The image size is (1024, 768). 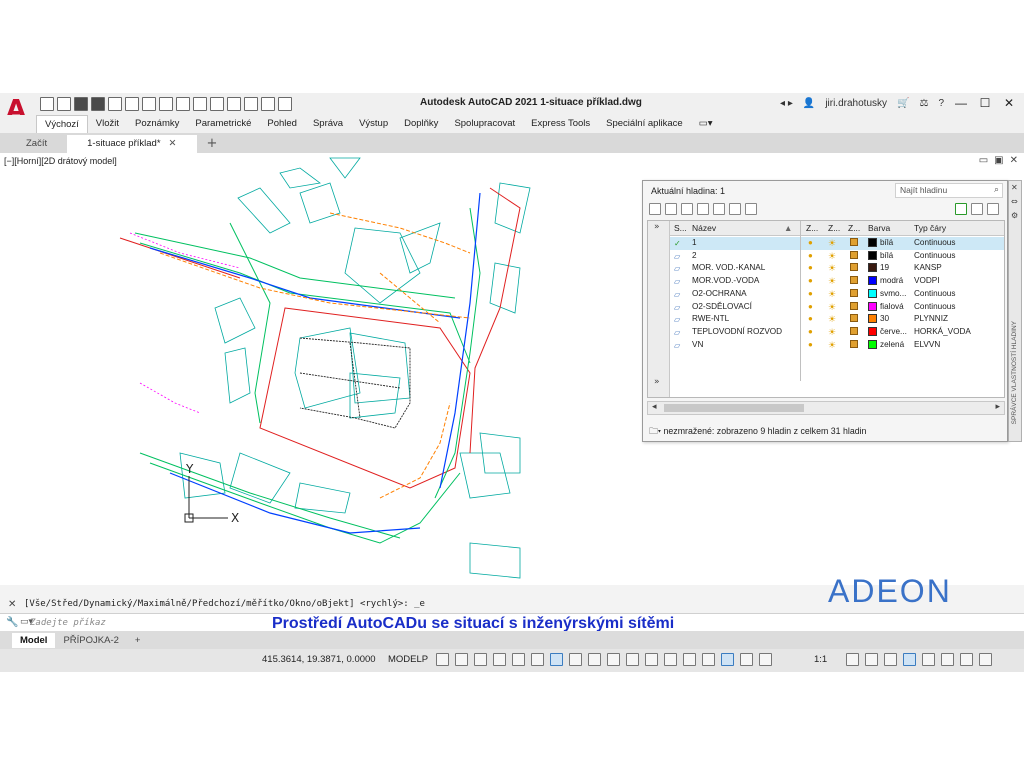 I want to click on col-color: Barva, so click(x=879, y=228).